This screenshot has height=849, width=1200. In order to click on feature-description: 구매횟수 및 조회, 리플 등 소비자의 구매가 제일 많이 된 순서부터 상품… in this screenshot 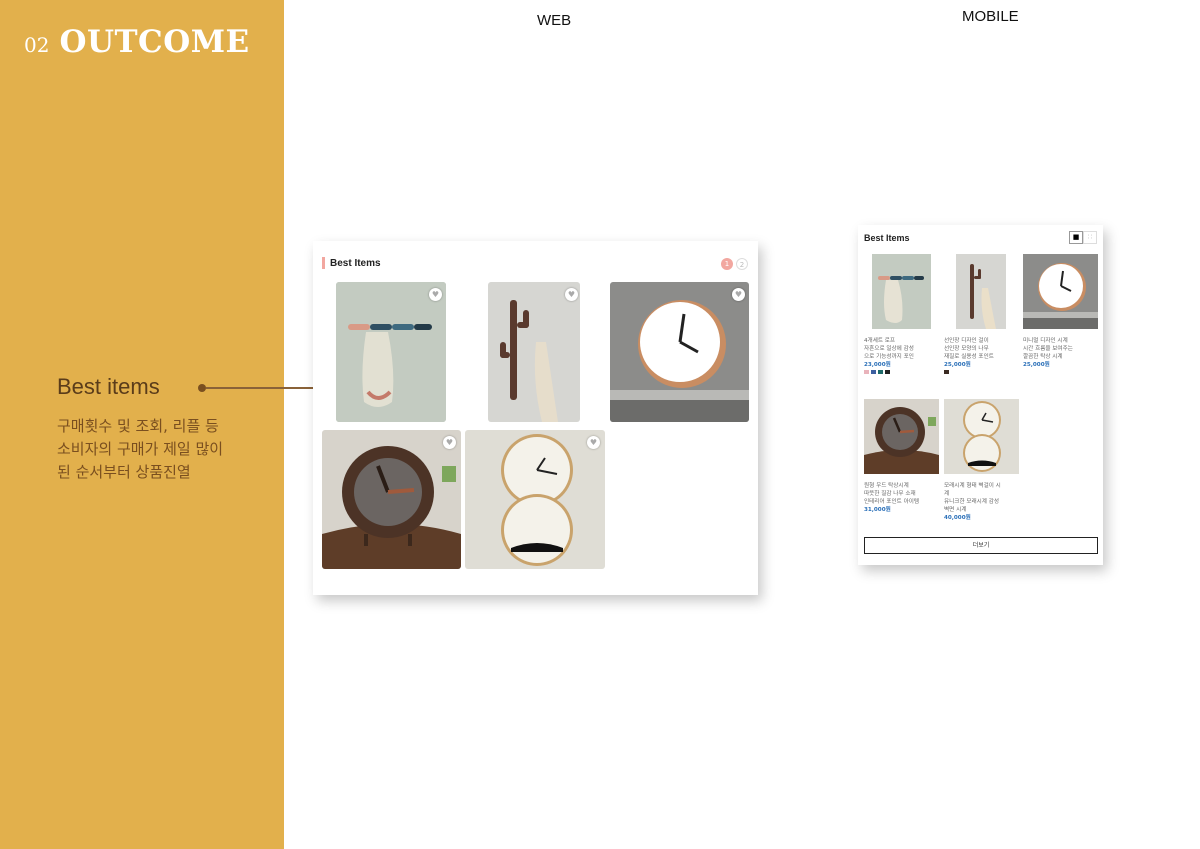, I will do `click(140, 449)`.